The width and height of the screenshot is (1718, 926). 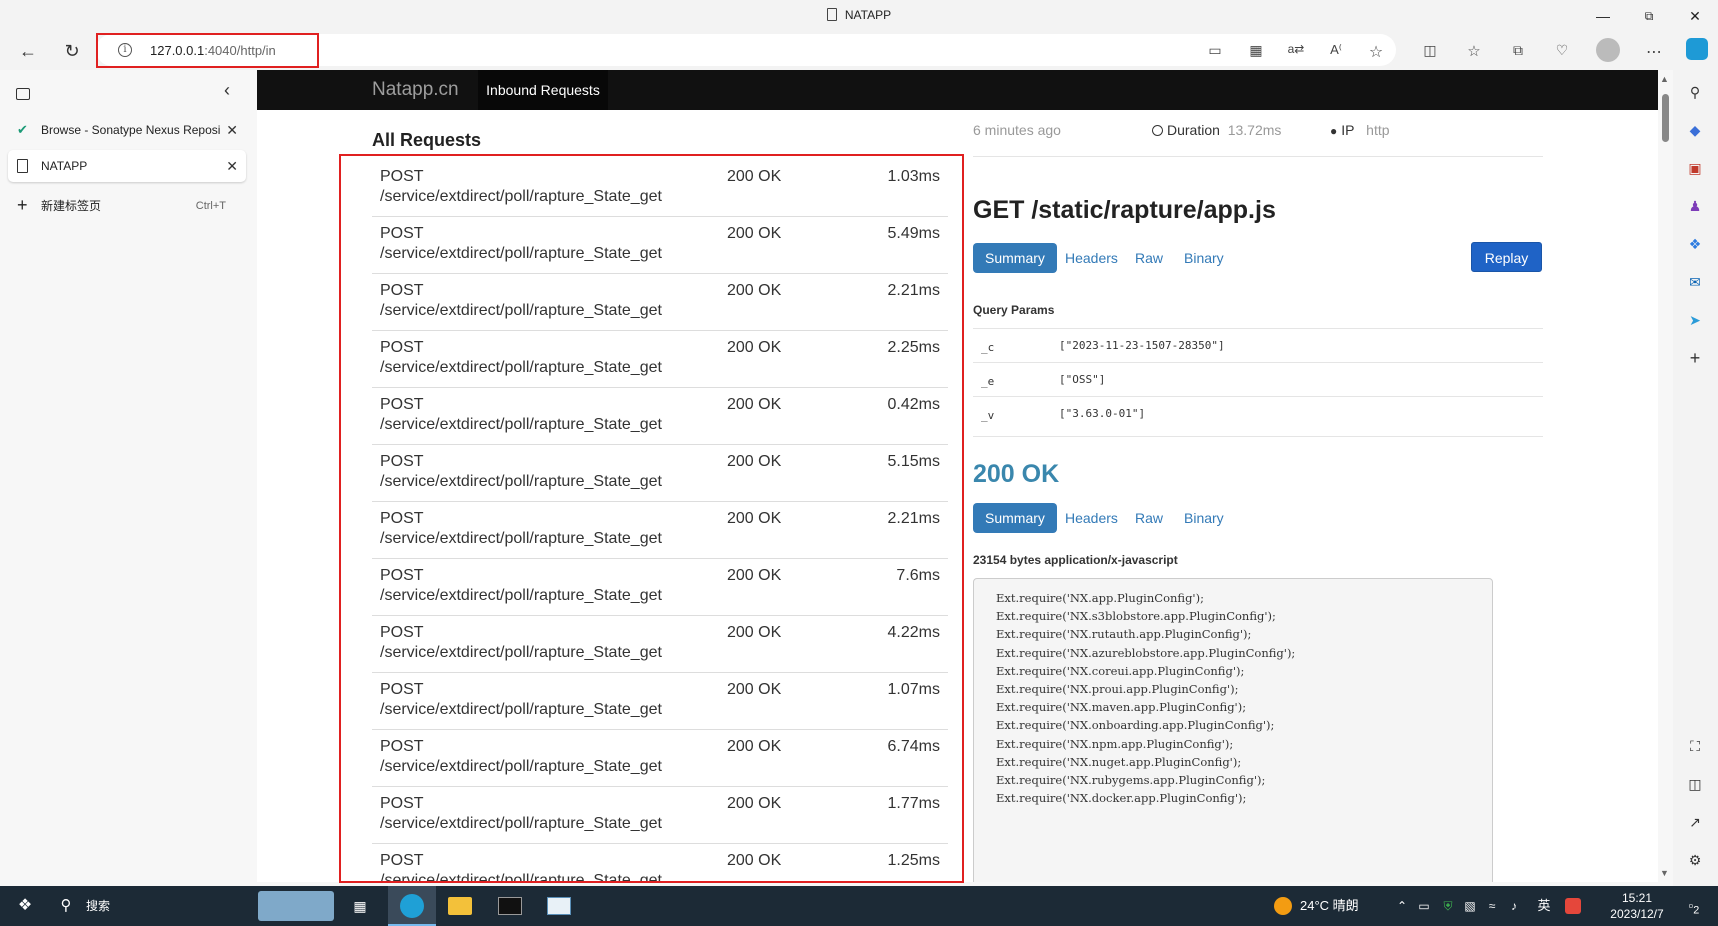 What do you see at coordinates (1215, 50) in the screenshot?
I see `cast-icon: ▭` at bounding box center [1215, 50].